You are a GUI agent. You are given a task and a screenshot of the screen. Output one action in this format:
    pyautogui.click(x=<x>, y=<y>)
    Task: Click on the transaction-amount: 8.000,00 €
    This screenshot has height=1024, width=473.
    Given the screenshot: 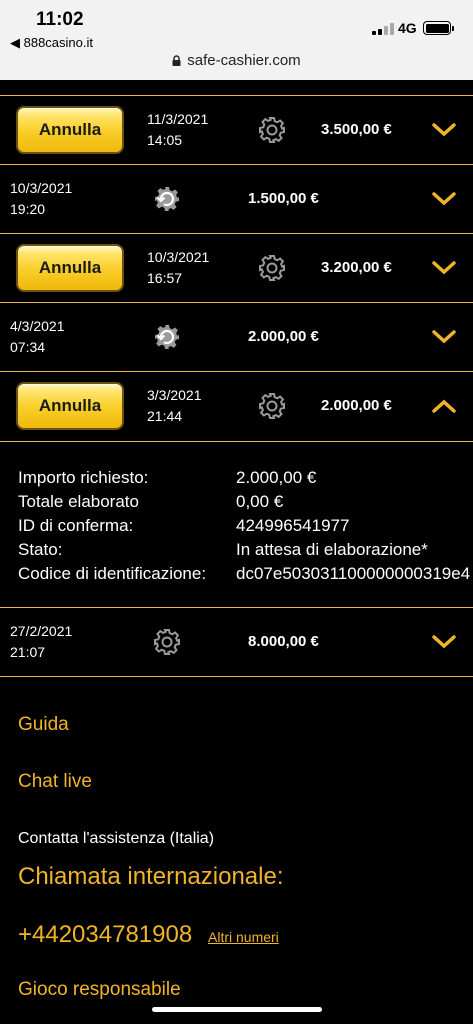 What is the action you would take?
    pyautogui.click(x=283, y=641)
    